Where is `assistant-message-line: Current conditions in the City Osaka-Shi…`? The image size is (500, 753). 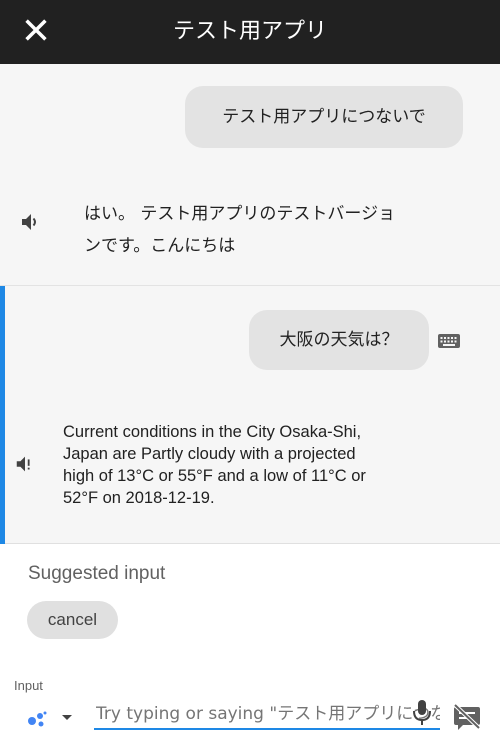 assistant-message-line: Current conditions in the City Osaka-Shi… is located at coordinates (212, 432).